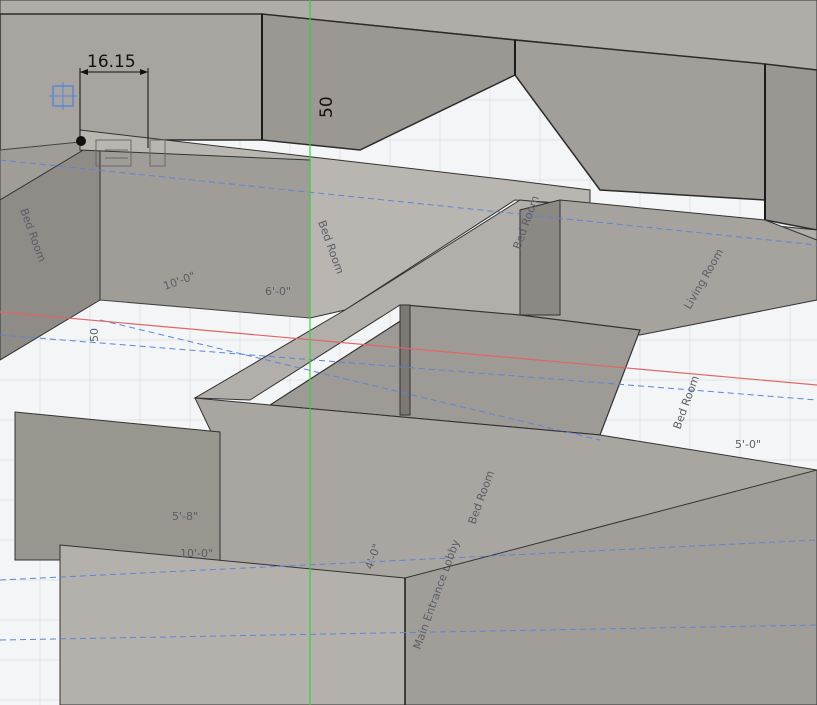 This screenshot has height=705, width=817. What do you see at coordinates (405, 360) in the screenshot?
I see `central-room-wall` at bounding box center [405, 360].